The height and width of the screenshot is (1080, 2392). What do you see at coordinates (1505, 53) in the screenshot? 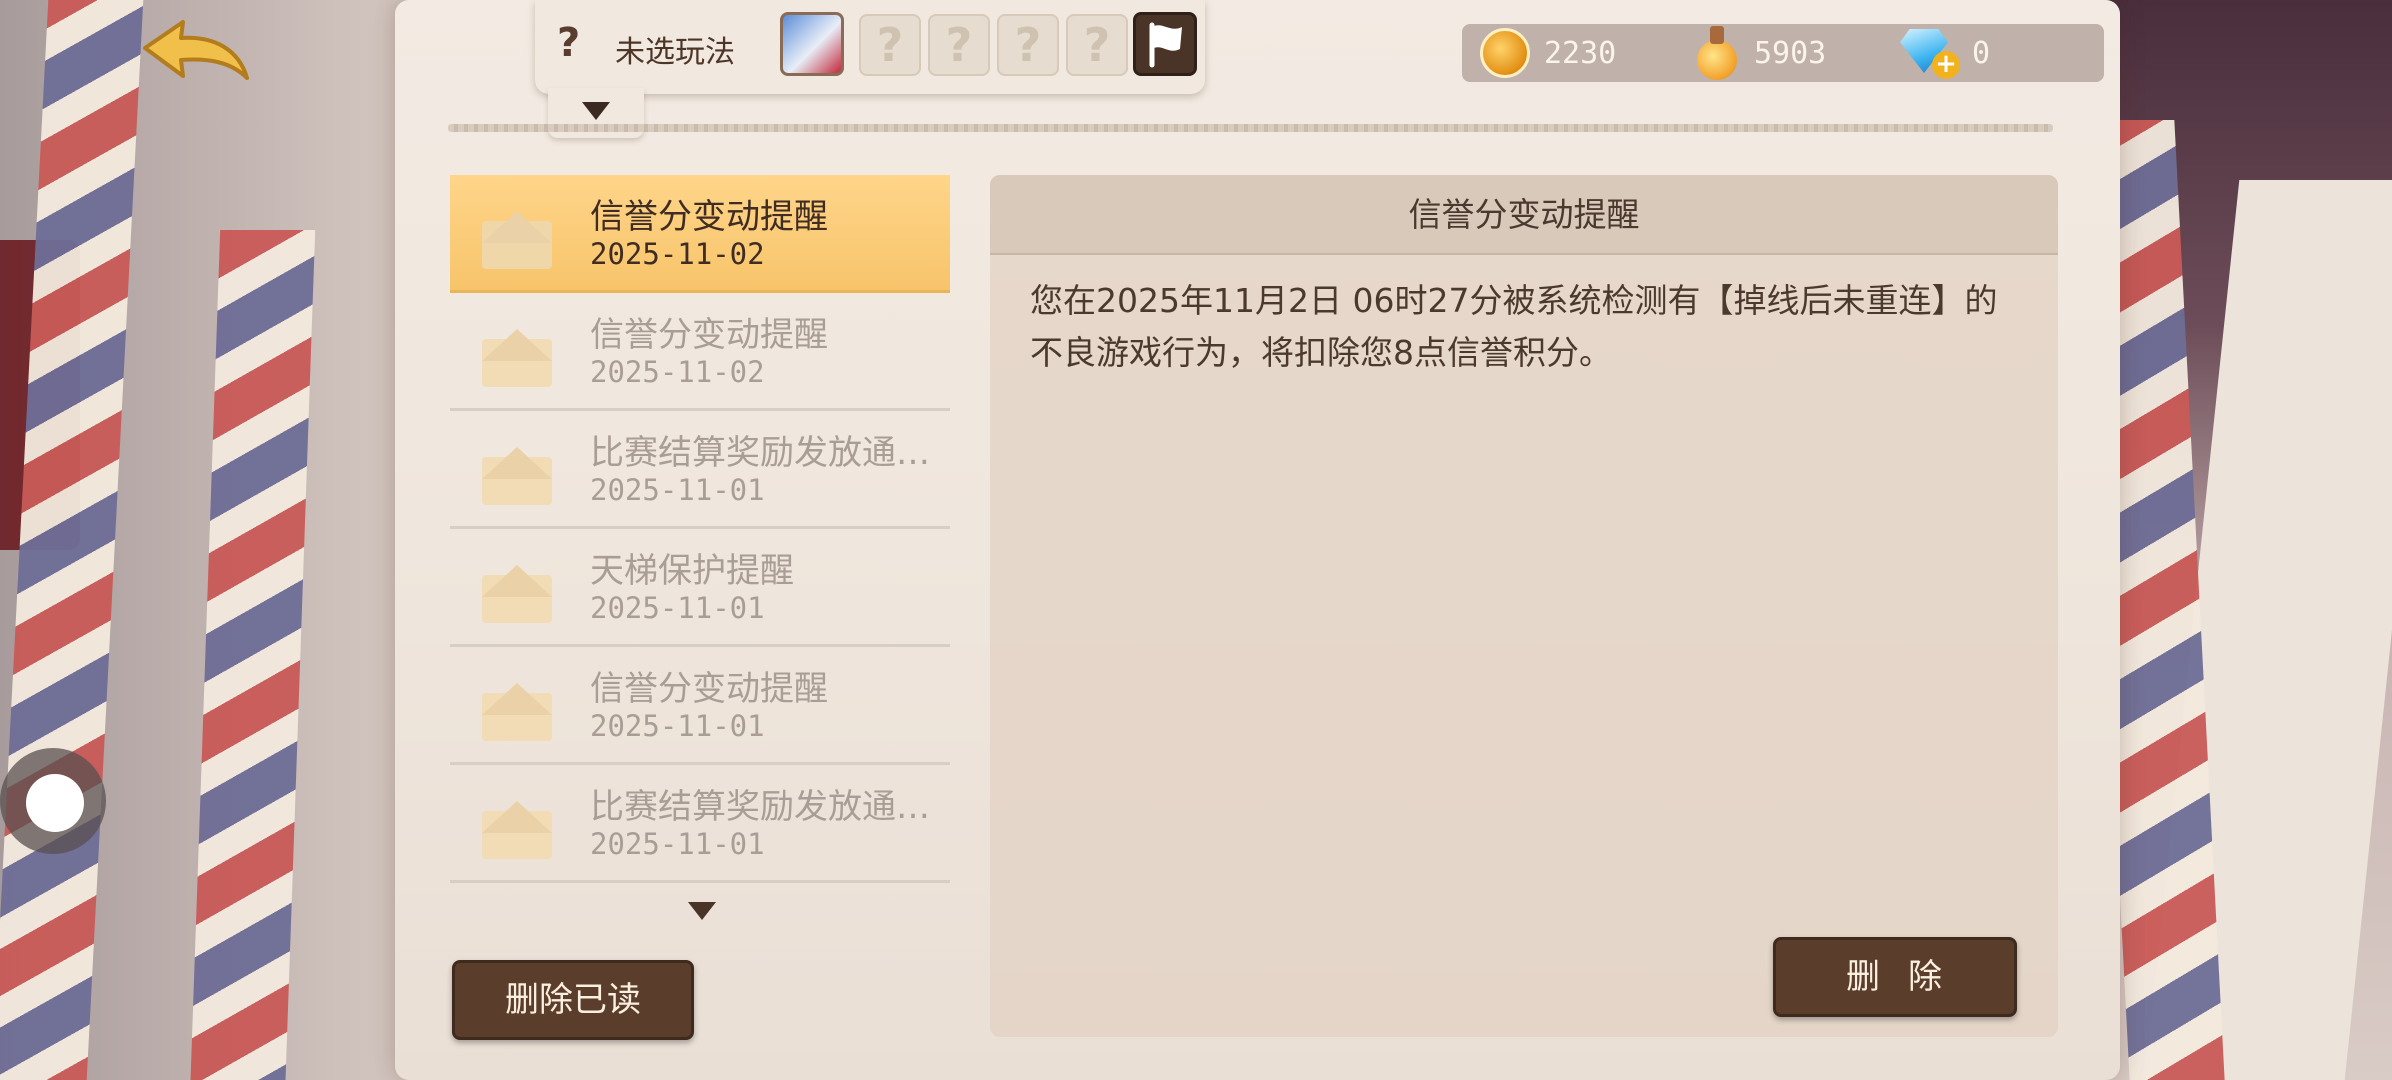
I see `gold-coin-icon` at bounding box center [1505, 53].